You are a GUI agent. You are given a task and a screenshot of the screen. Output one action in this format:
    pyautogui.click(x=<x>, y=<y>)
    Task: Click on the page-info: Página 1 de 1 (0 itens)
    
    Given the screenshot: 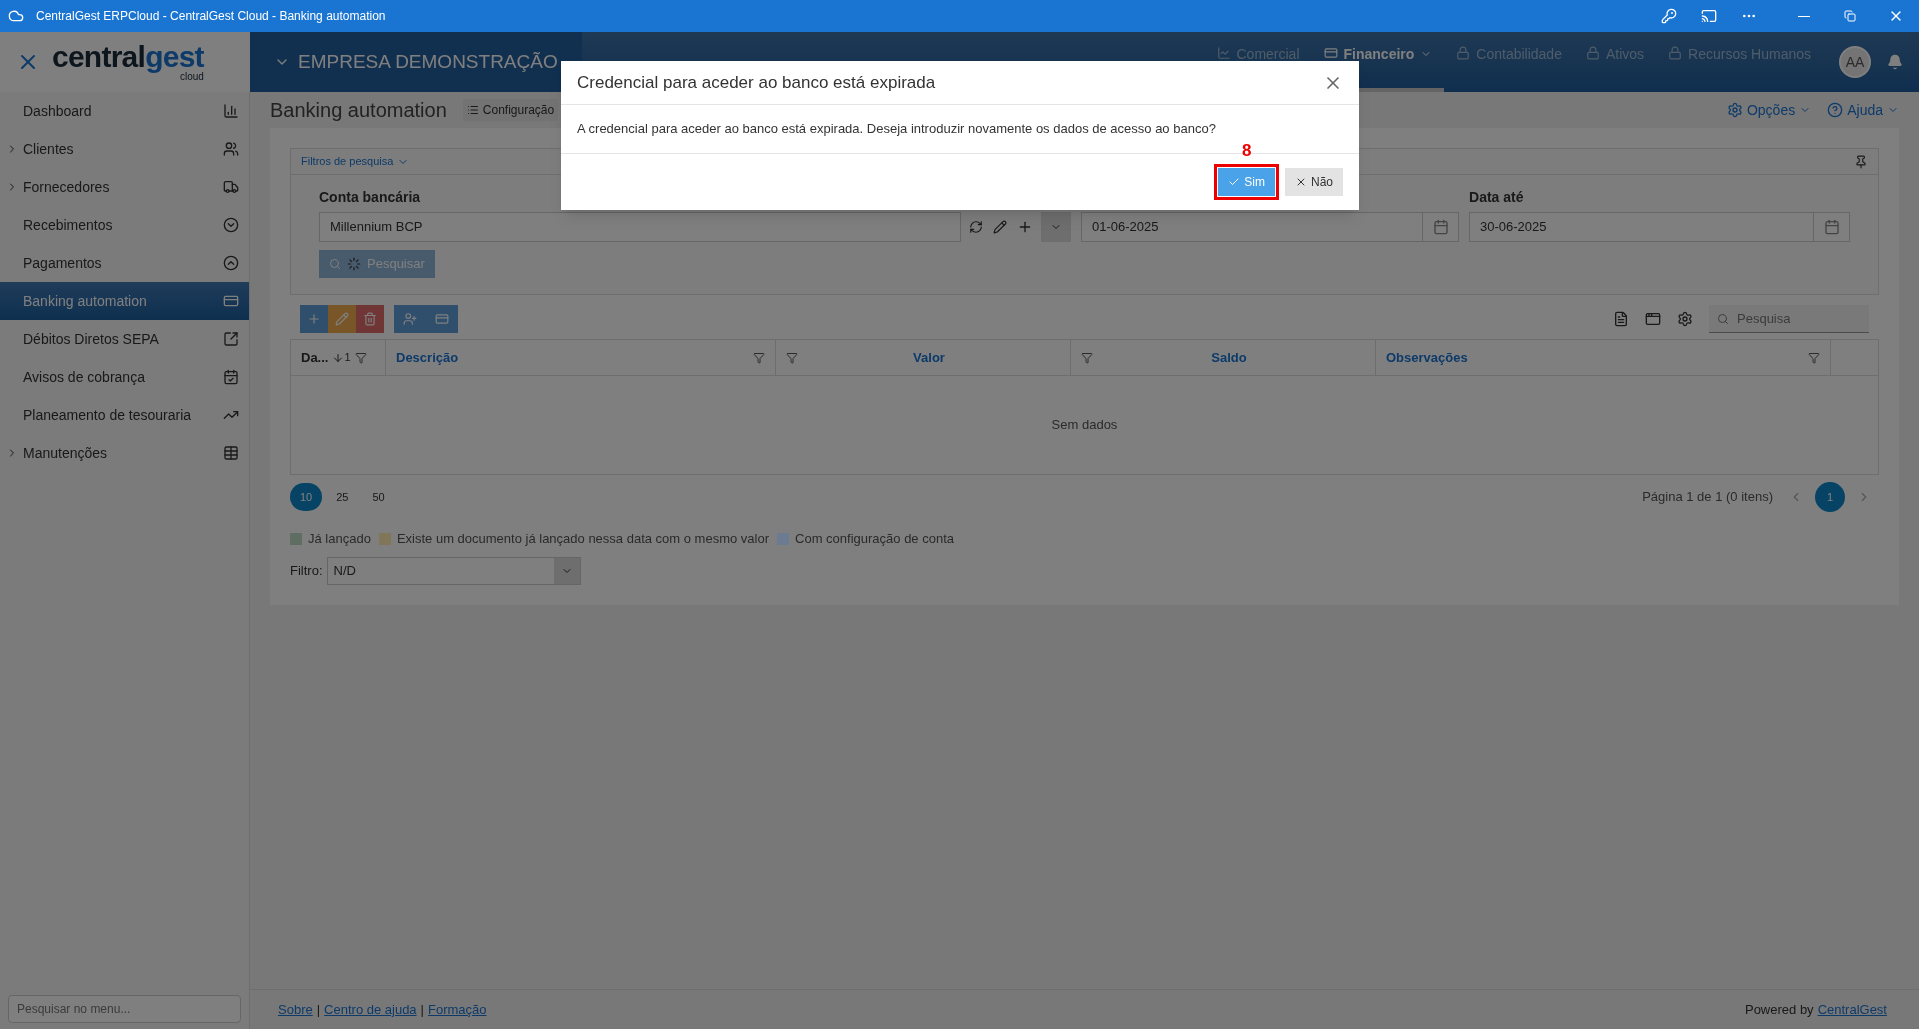 What is the action you would take?
    pyautogui.click(x=1707, y=497)
    